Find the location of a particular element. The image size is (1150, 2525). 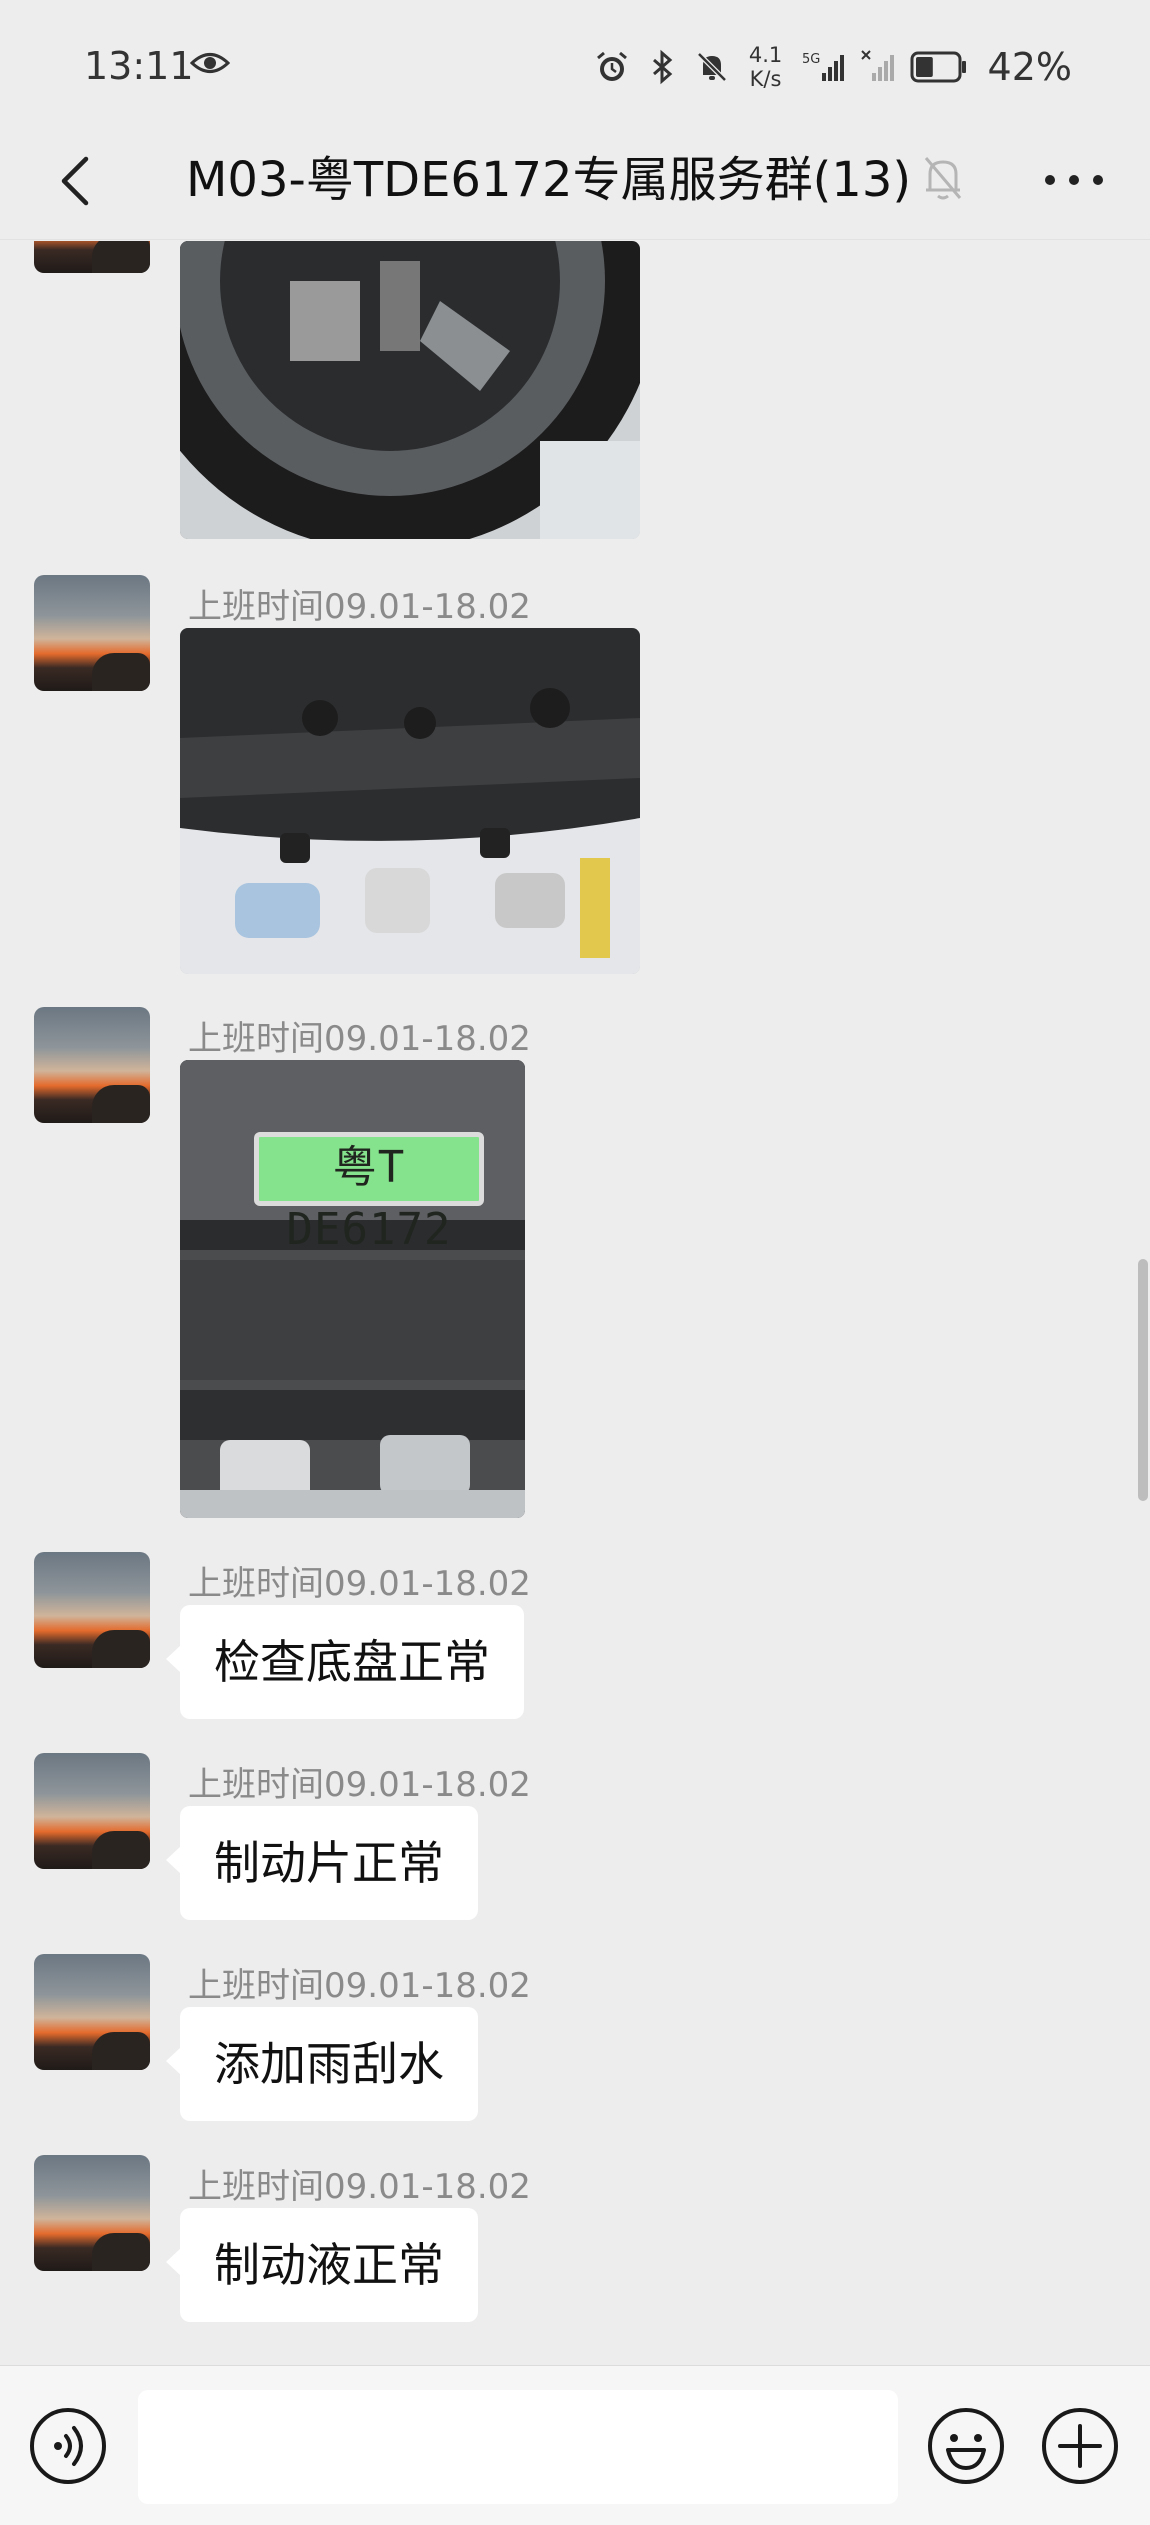

more-dots-icon is located at coordinates (1074, 180).